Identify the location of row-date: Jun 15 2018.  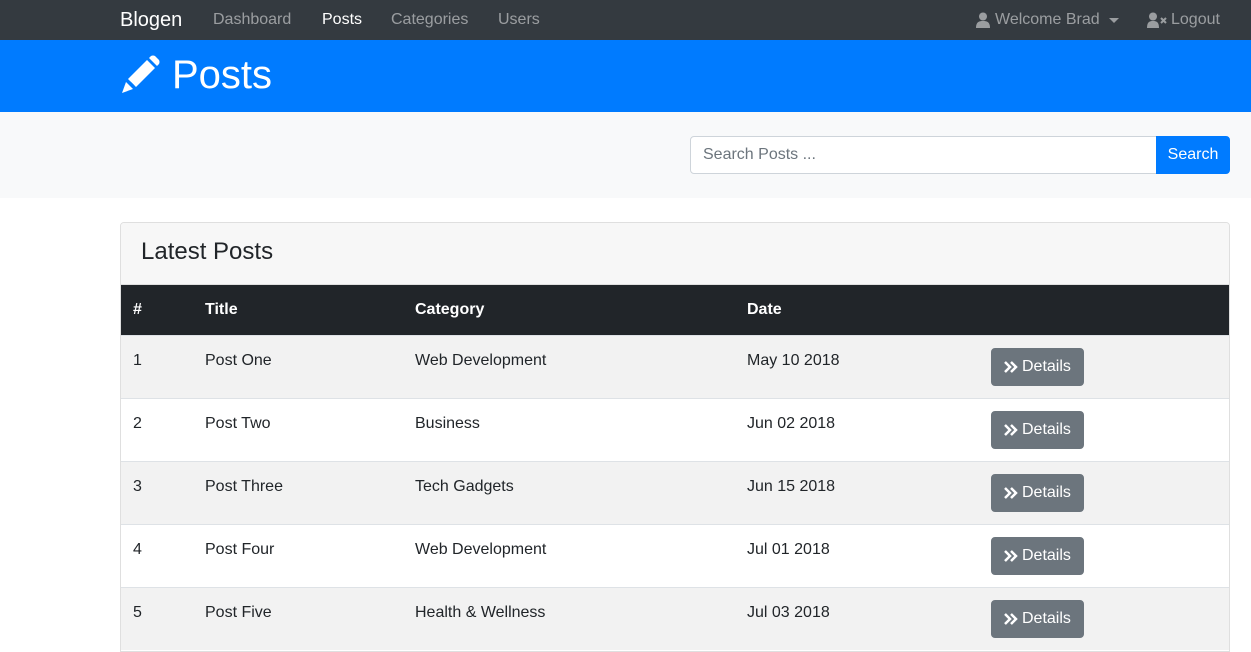
(791, 486).